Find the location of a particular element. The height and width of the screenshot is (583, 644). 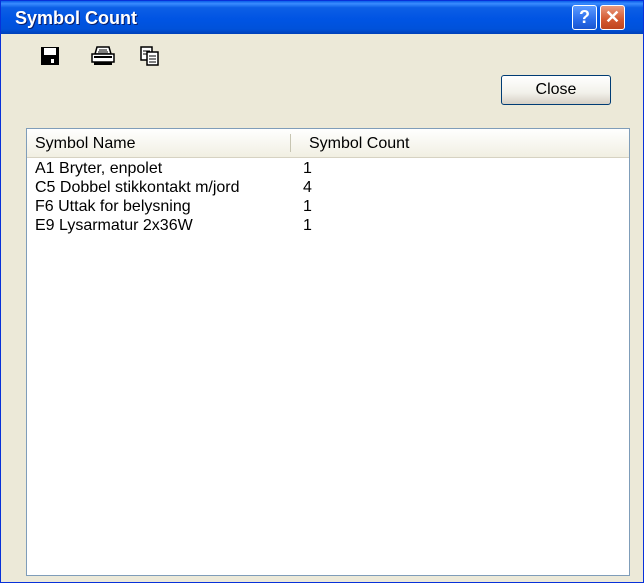

list-header: Symbol Name Symbol Count is located at coordinates (328, 143).